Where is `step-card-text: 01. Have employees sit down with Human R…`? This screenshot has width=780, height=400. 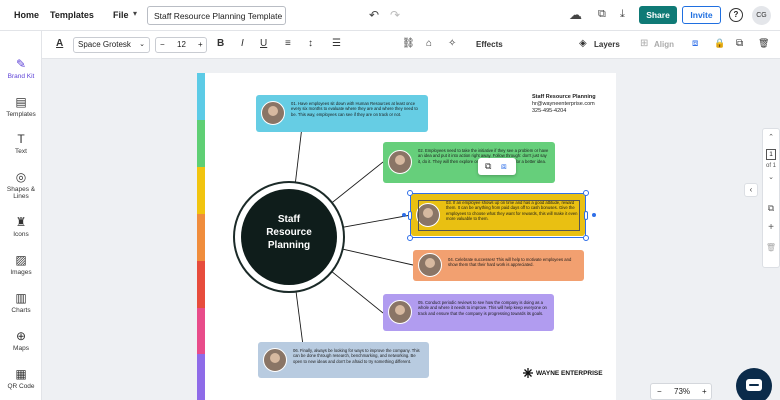
step-card-text: 01. Have employees sit down with Human R… is located at coordinates (356, 109).